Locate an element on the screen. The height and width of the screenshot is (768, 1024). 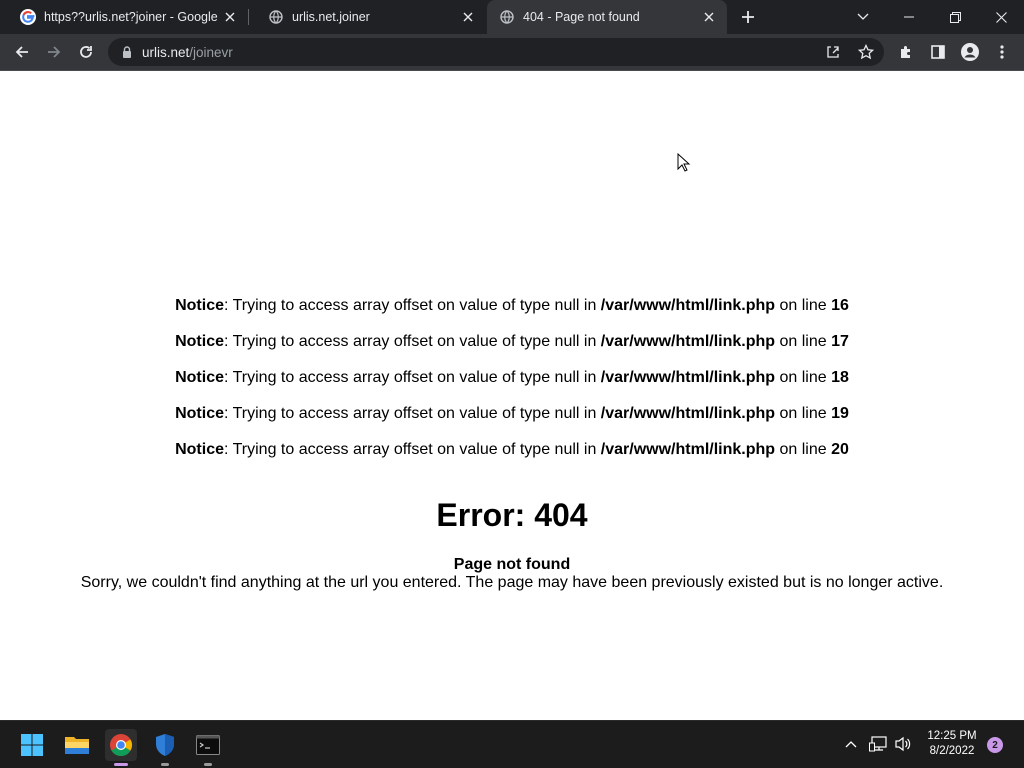
tab-title: 404 - Page not found is located at coordinates (581, 17).